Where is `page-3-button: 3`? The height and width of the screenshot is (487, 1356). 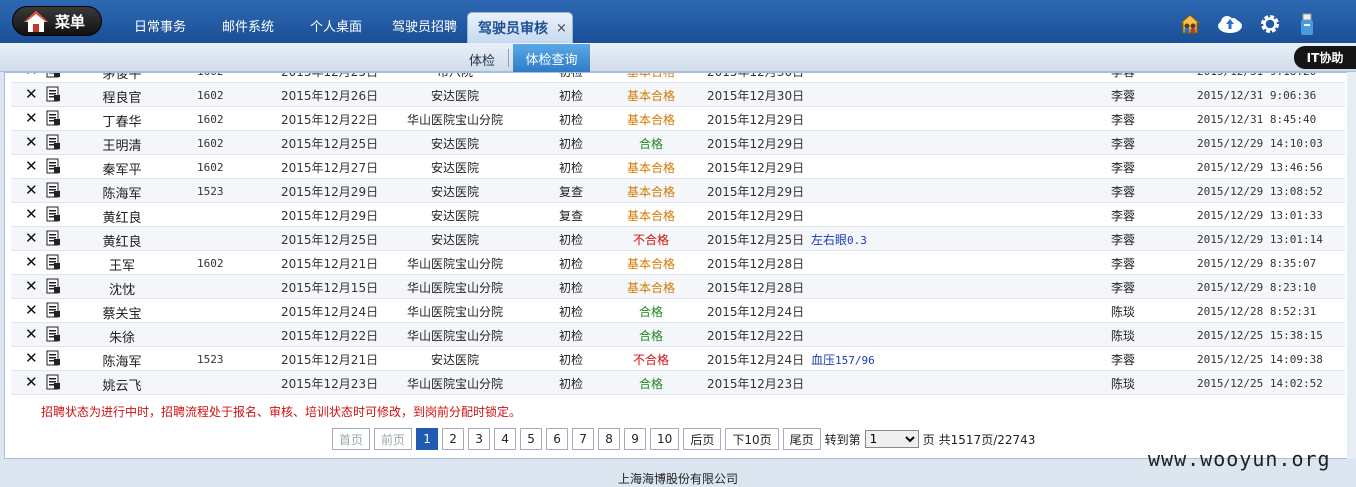 page-3-button: 3 is located at coordinates (479, 439).